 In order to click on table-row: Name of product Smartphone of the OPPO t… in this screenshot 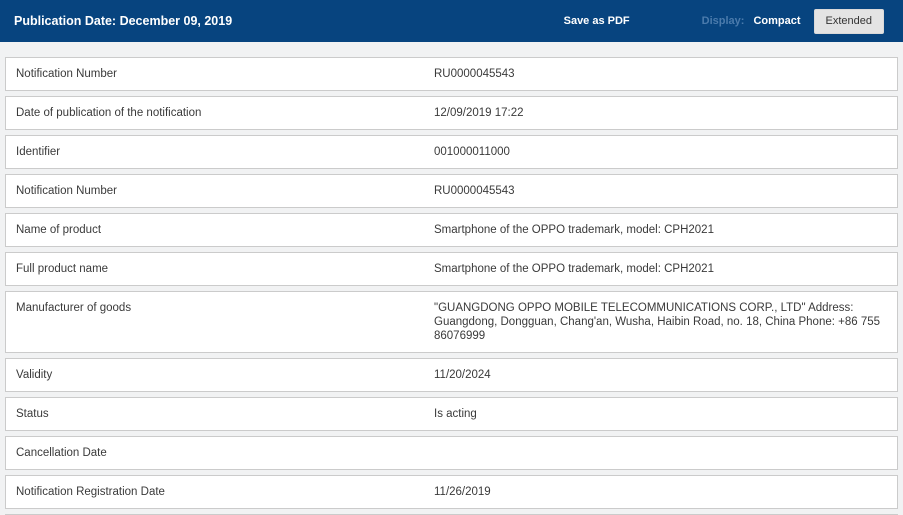, I will do `click(451, 230)`.